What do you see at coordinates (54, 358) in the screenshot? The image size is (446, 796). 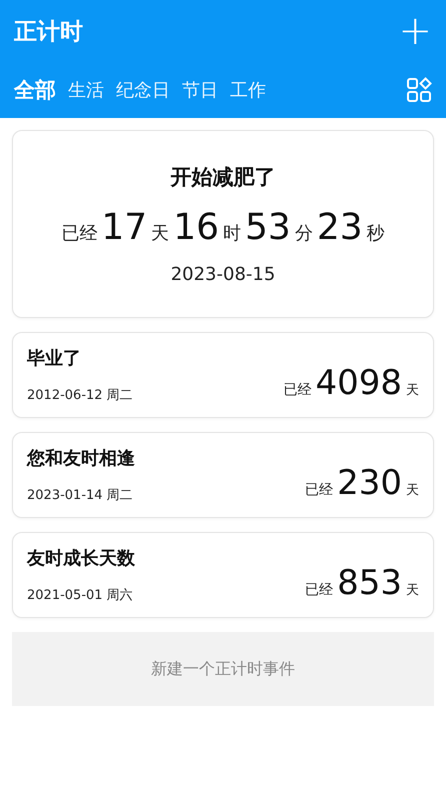 I see `event-title: 毕业了` at bounding box center [54, 358].